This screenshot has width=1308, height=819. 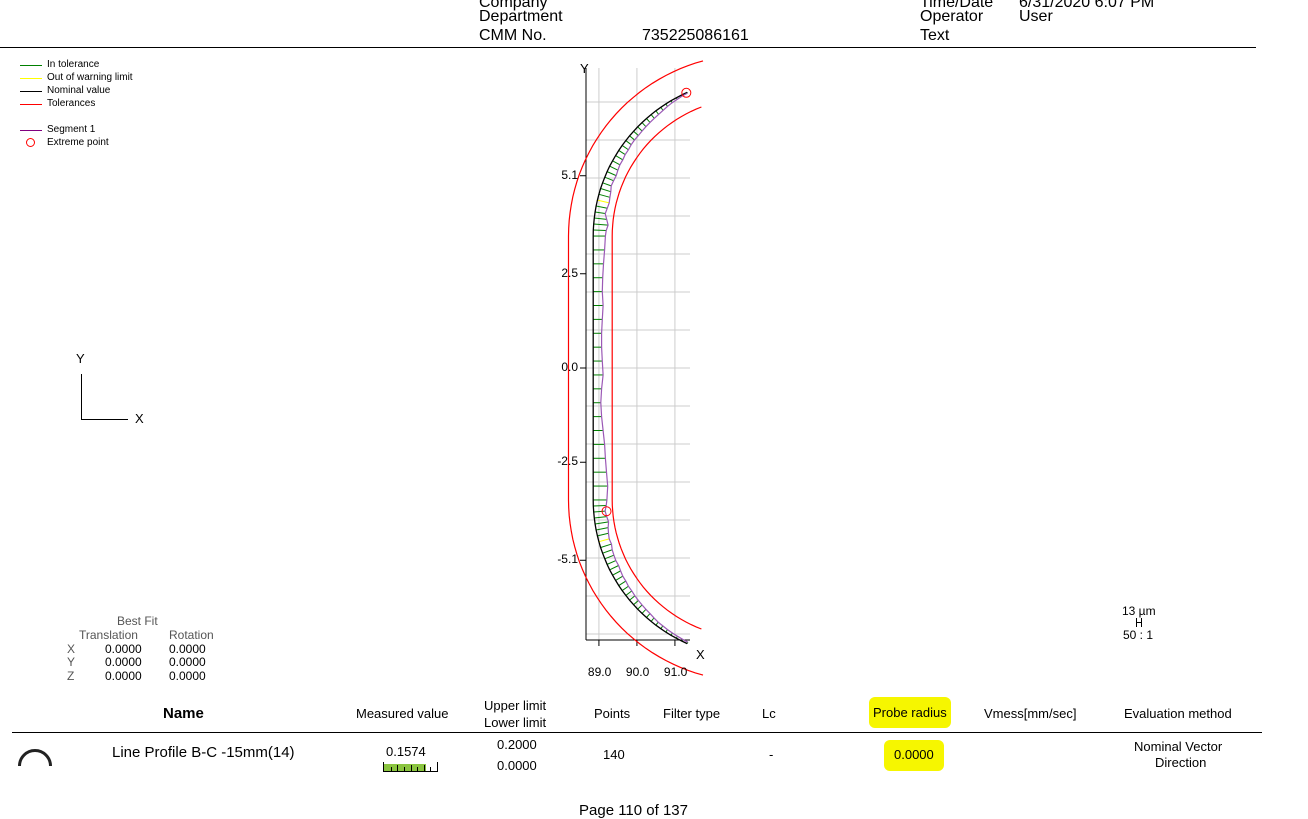 What do you see at coordinates (515, 705) in the screenshot?
I see `col-upper: Upper limit` at bounding box center [515, 705].